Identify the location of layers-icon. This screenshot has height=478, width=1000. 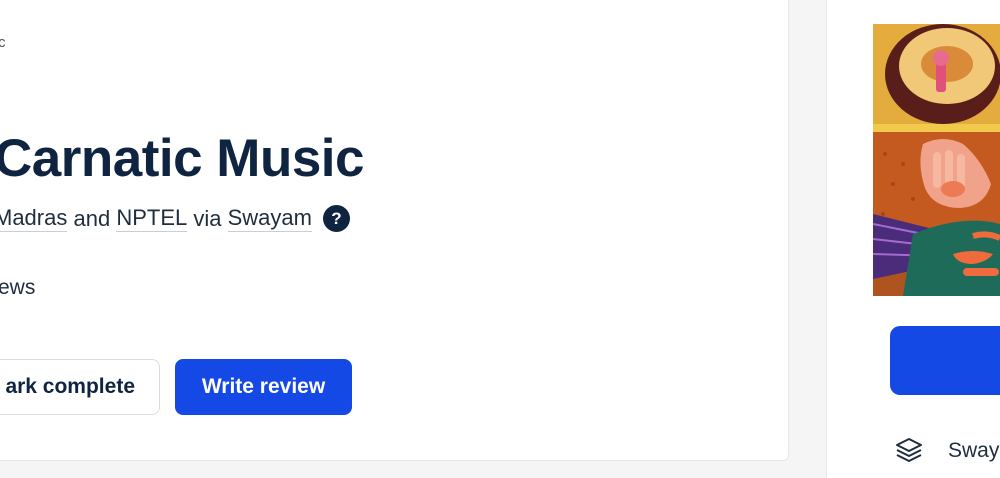
(909, 451).